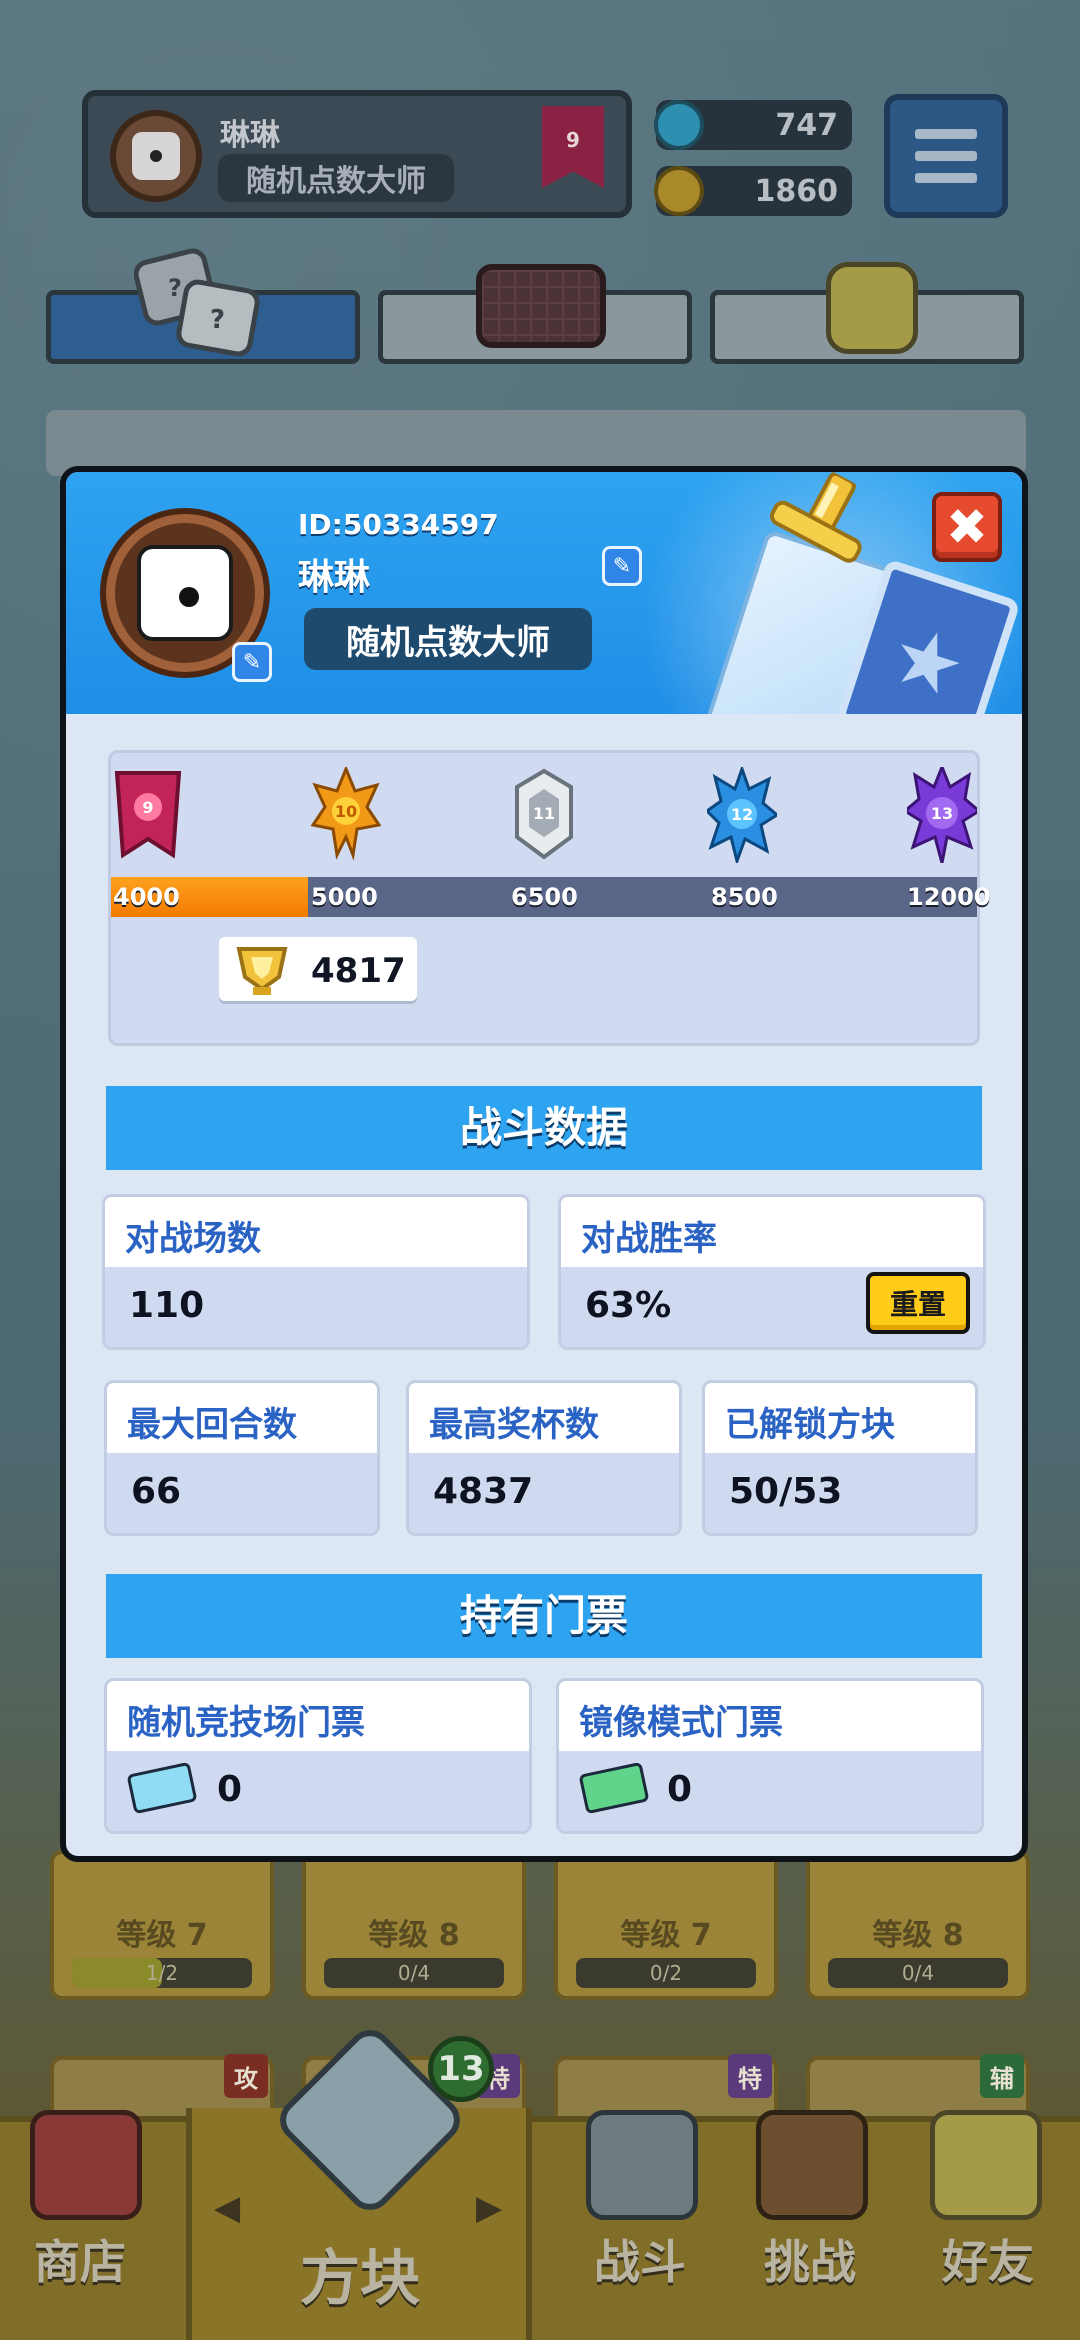  I want to click on stat-label: 镜像模式门票, so click(770, 1716).